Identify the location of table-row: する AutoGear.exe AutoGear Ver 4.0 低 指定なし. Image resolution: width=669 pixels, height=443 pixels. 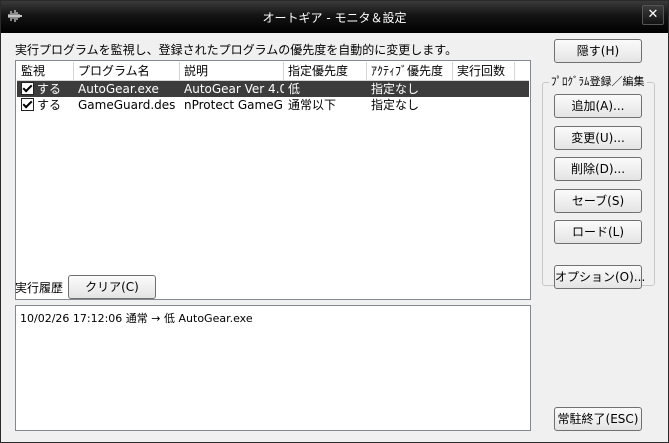
(273, 89).